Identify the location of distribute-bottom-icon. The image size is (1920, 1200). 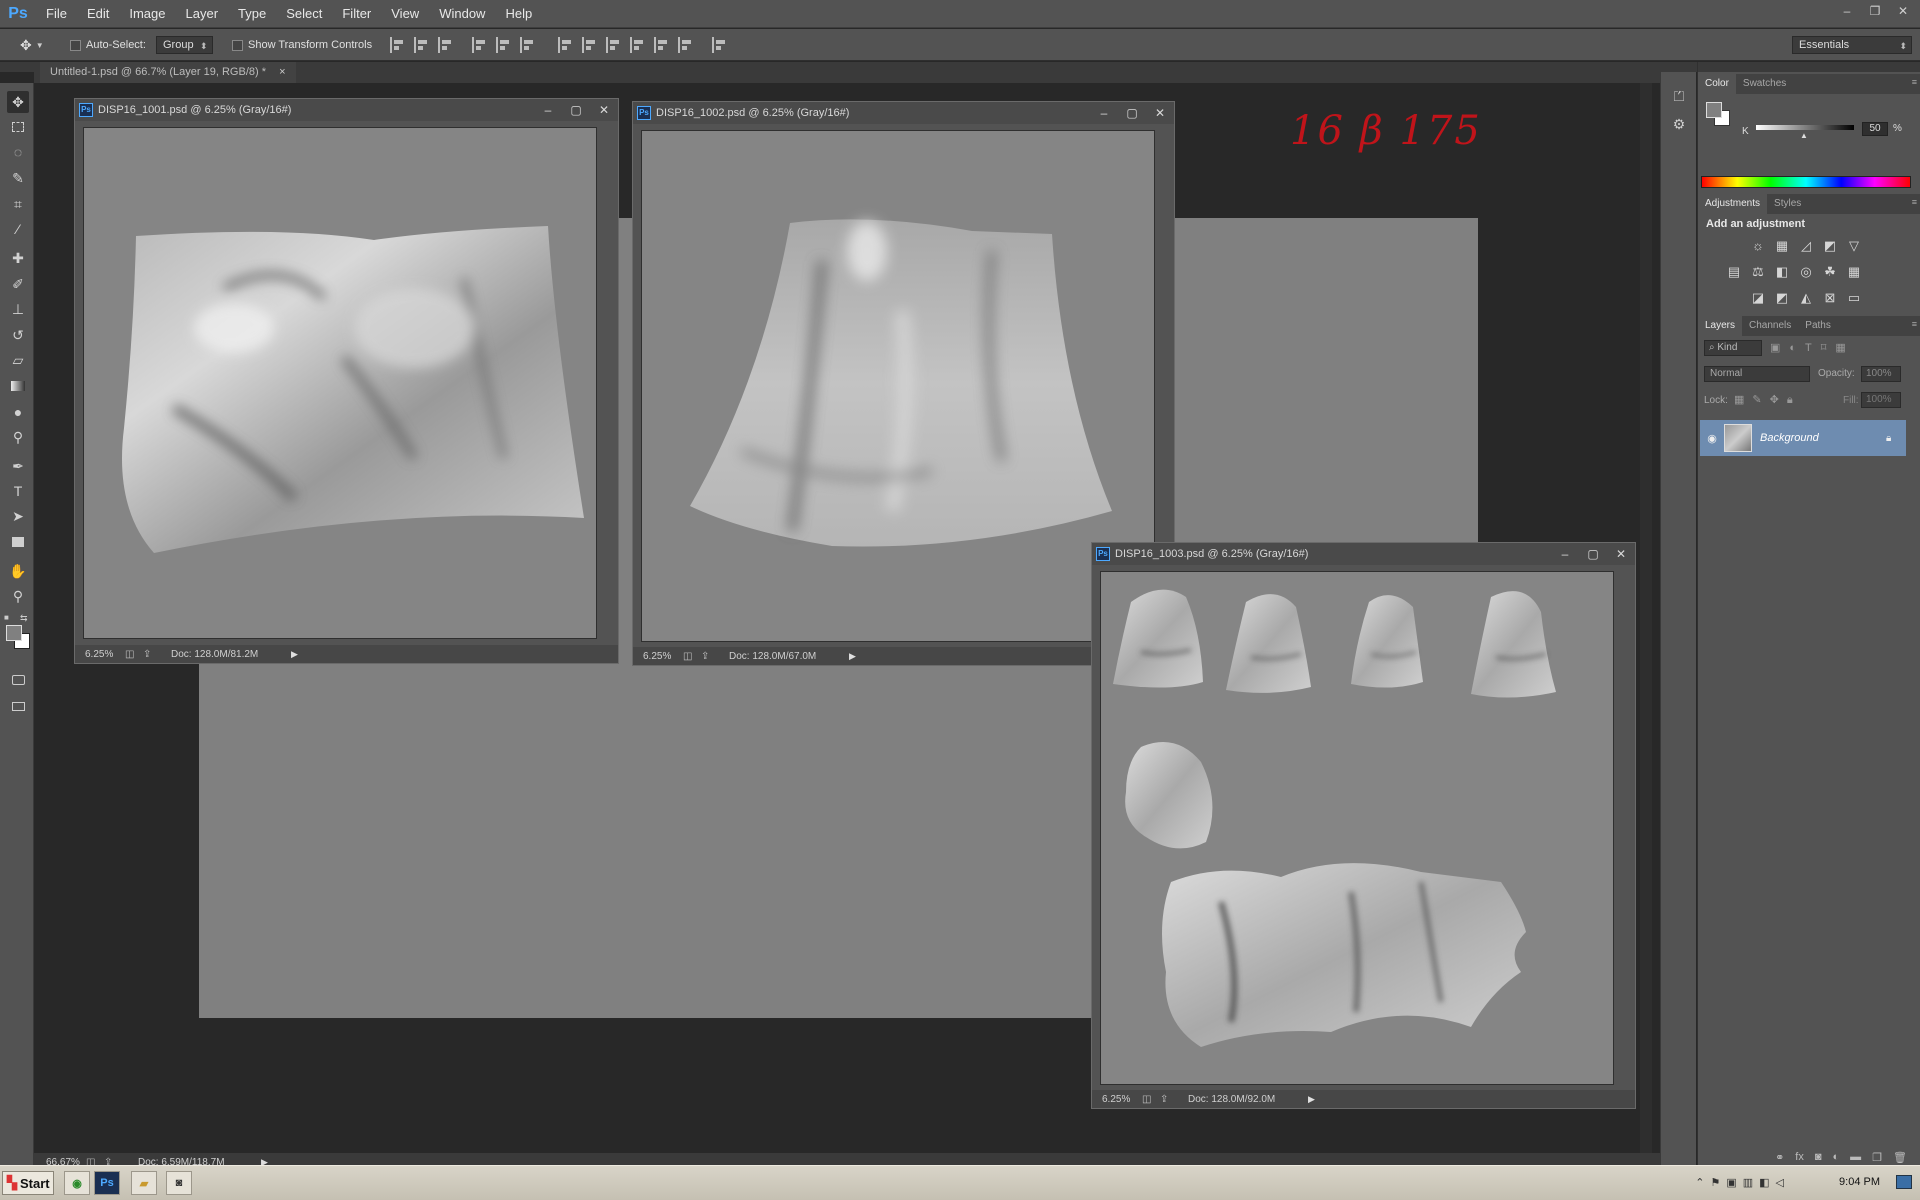
(614, 45).